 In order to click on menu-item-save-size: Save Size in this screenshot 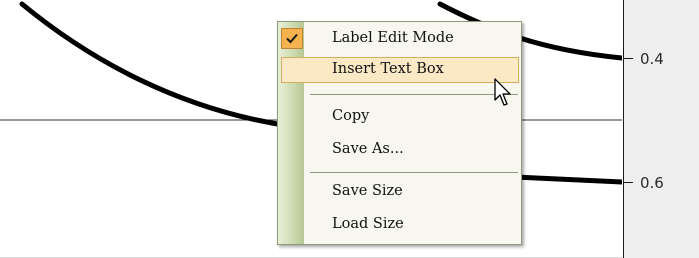, I will do `click(399, 192)`.